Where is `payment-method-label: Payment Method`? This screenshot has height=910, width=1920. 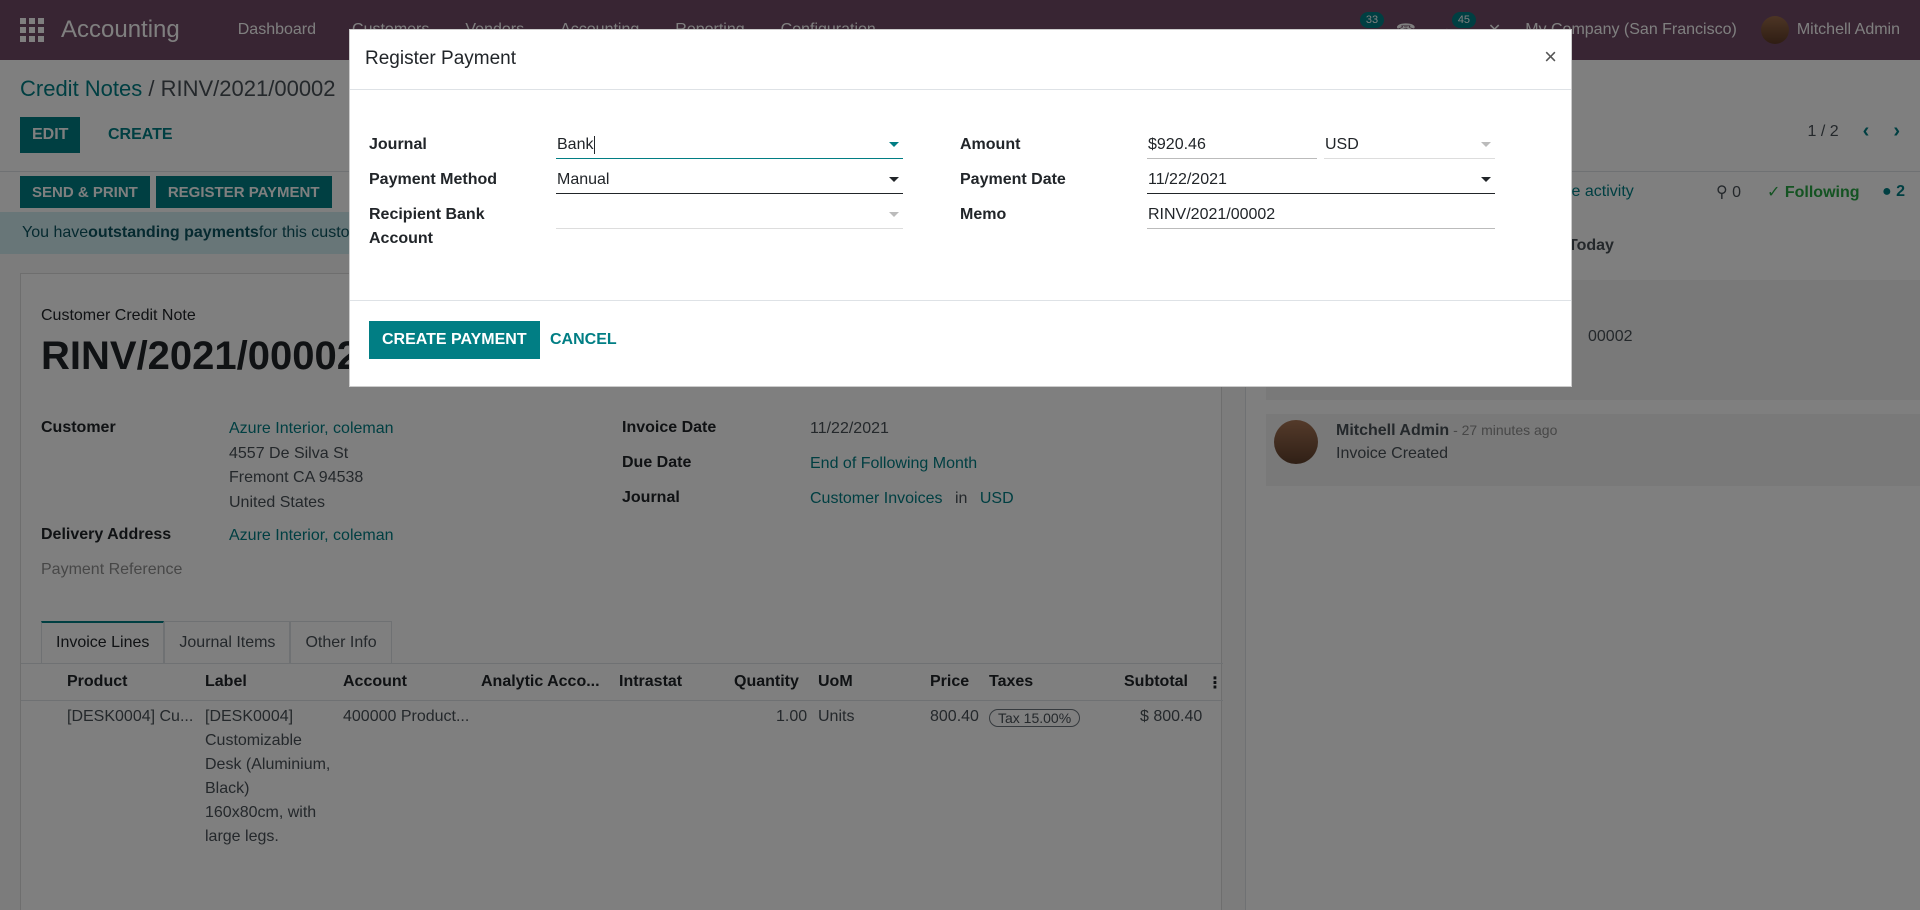 payment-method-label: Payment Method is located at coordinates (433, 179).